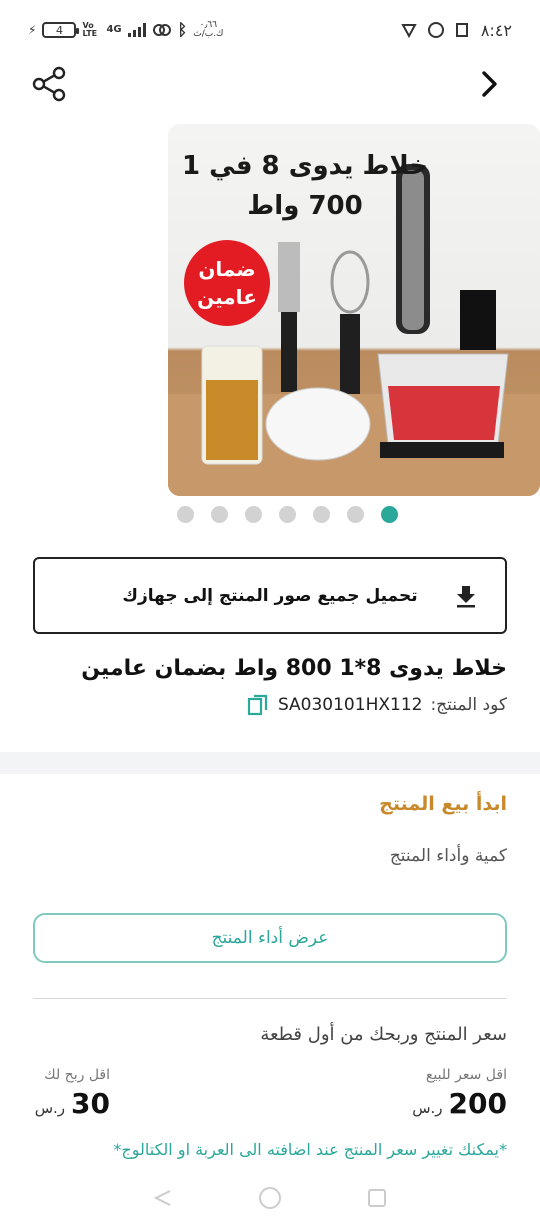  What do you see at coordinates (182, 29) in the screenshot?
I see `bluetooth-icon: ᛒ` at bounding box center [182, 29].